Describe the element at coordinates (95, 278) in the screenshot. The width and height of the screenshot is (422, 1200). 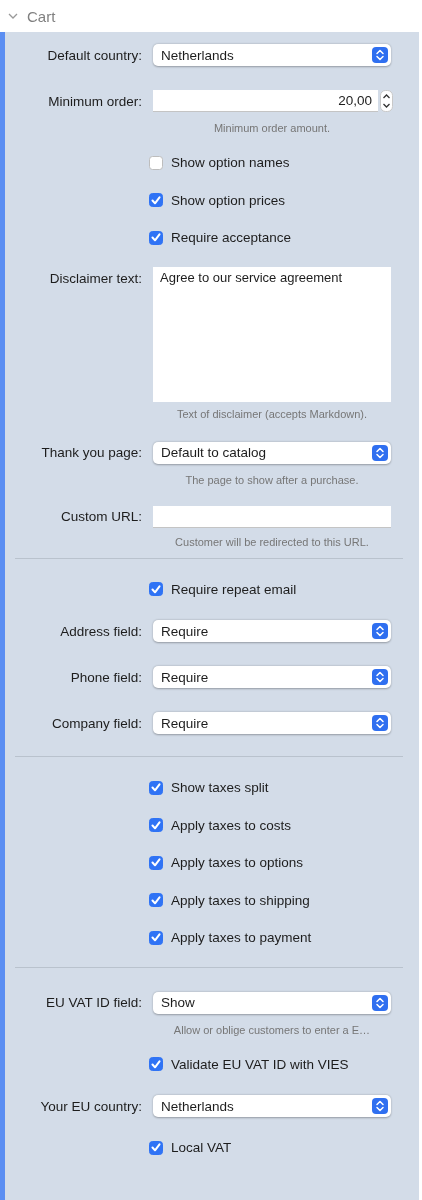
I see `field-label: Disclaimer text:` at that location.